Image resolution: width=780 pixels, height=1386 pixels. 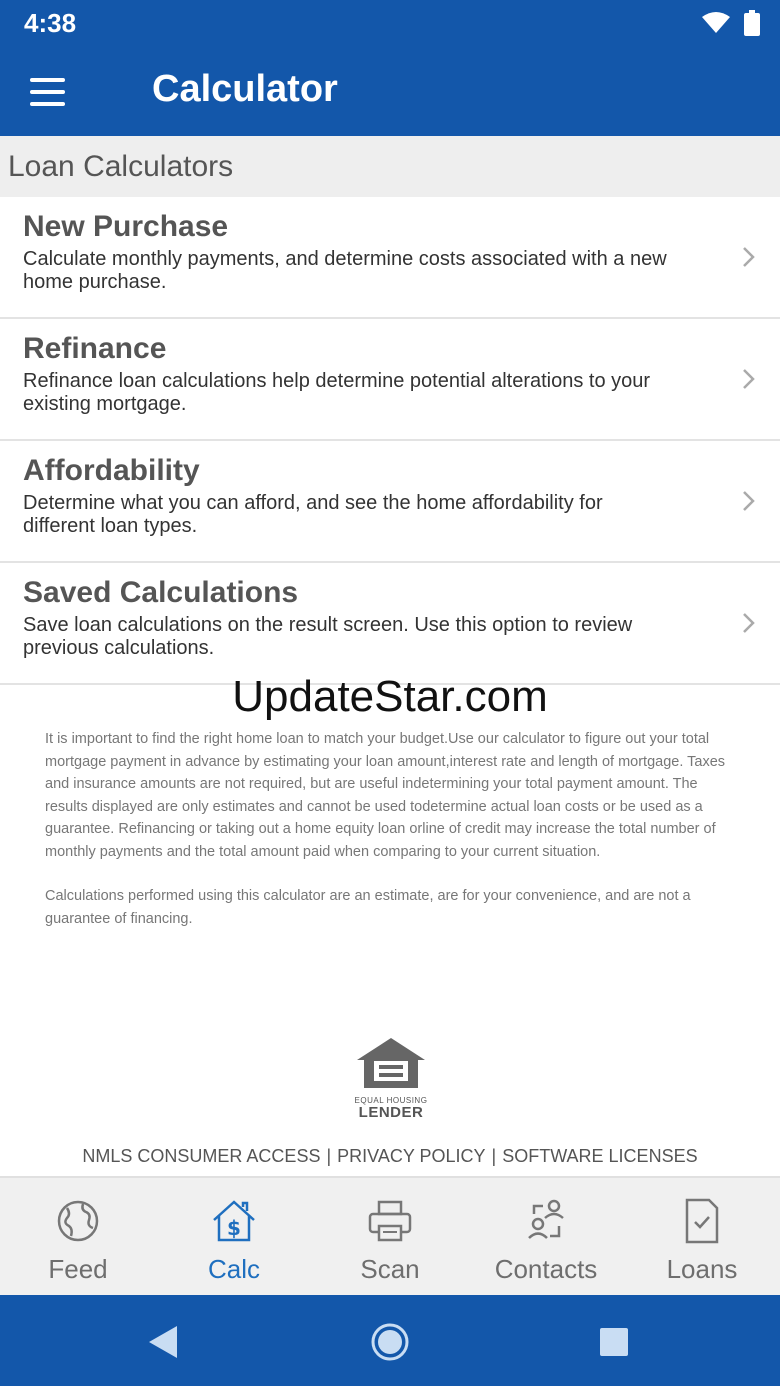 I want to click on status-icons, so click(x=731, y=23).